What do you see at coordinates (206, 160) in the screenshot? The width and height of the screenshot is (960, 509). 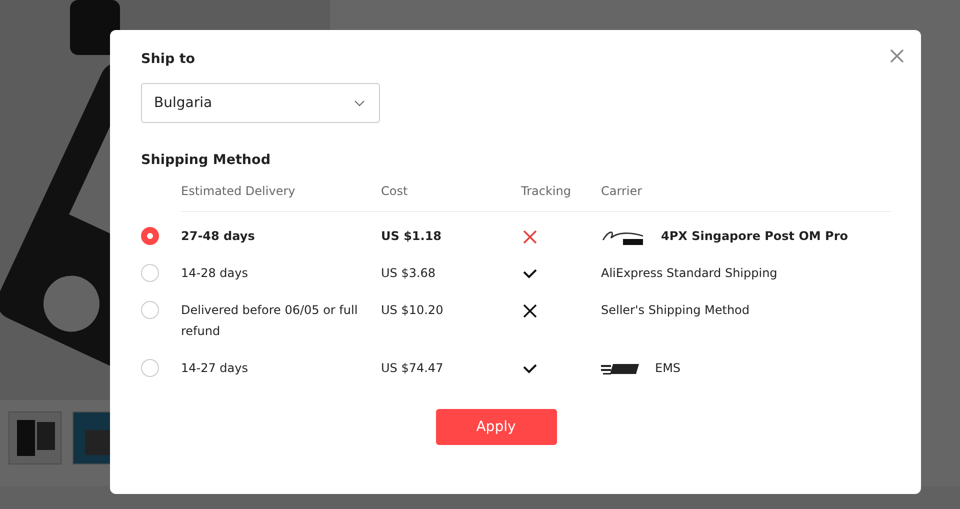 I see `section-title: Shipping Method` at bounding box center [206, 160].